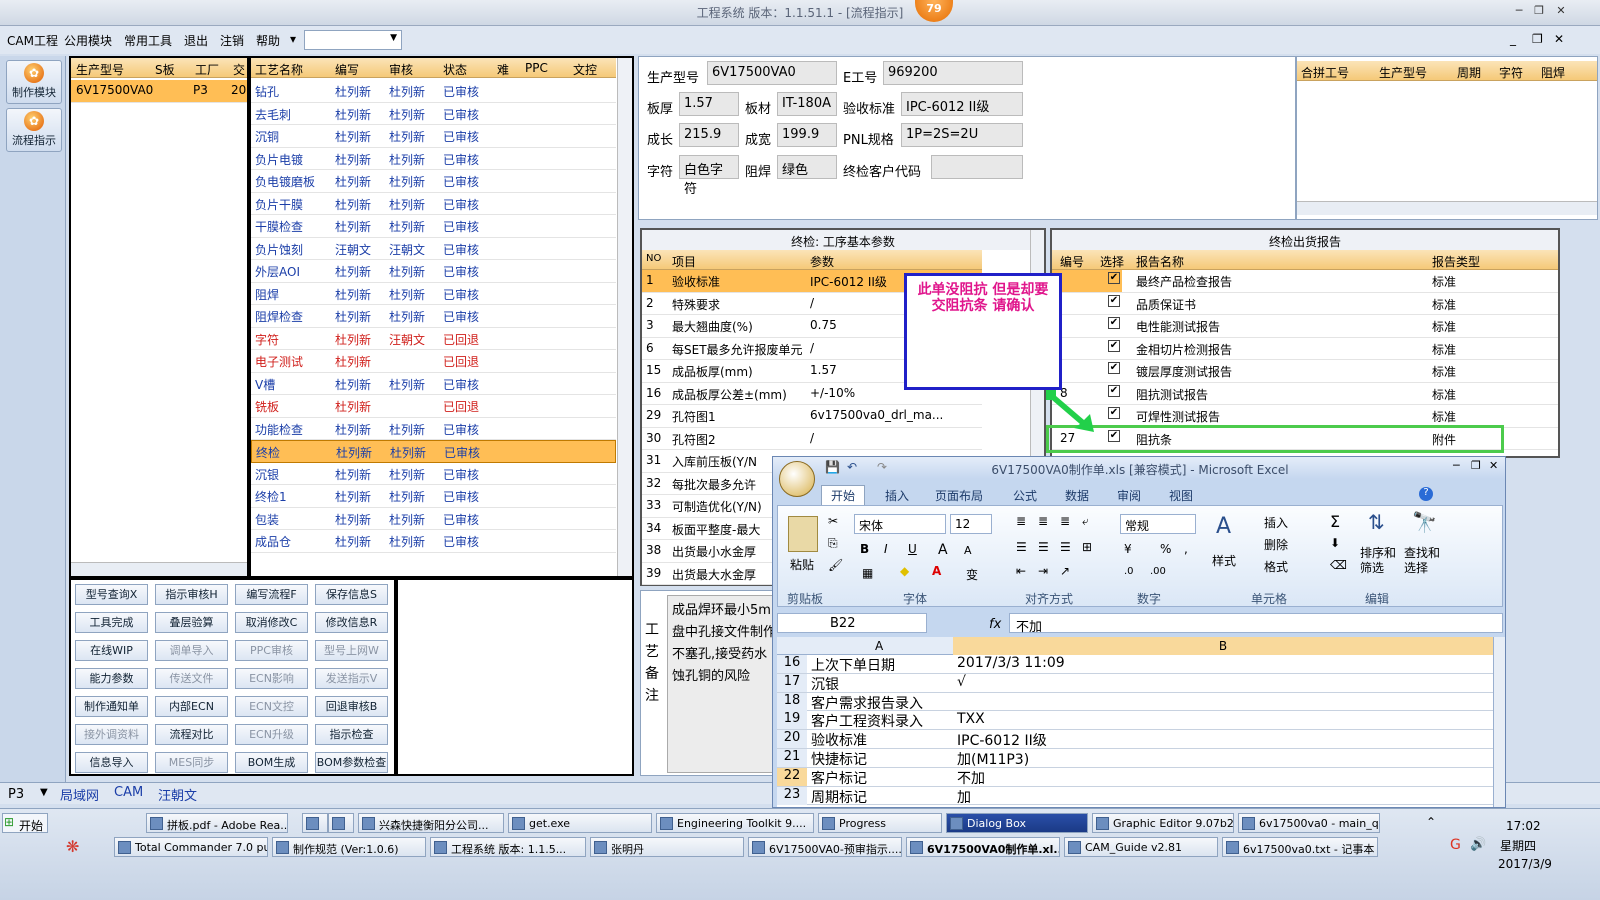 The image size is (1600, 900). Describe the element at coordinates (191, 594) in the screenshot. I see `action-button: 指示审核H` at that location.